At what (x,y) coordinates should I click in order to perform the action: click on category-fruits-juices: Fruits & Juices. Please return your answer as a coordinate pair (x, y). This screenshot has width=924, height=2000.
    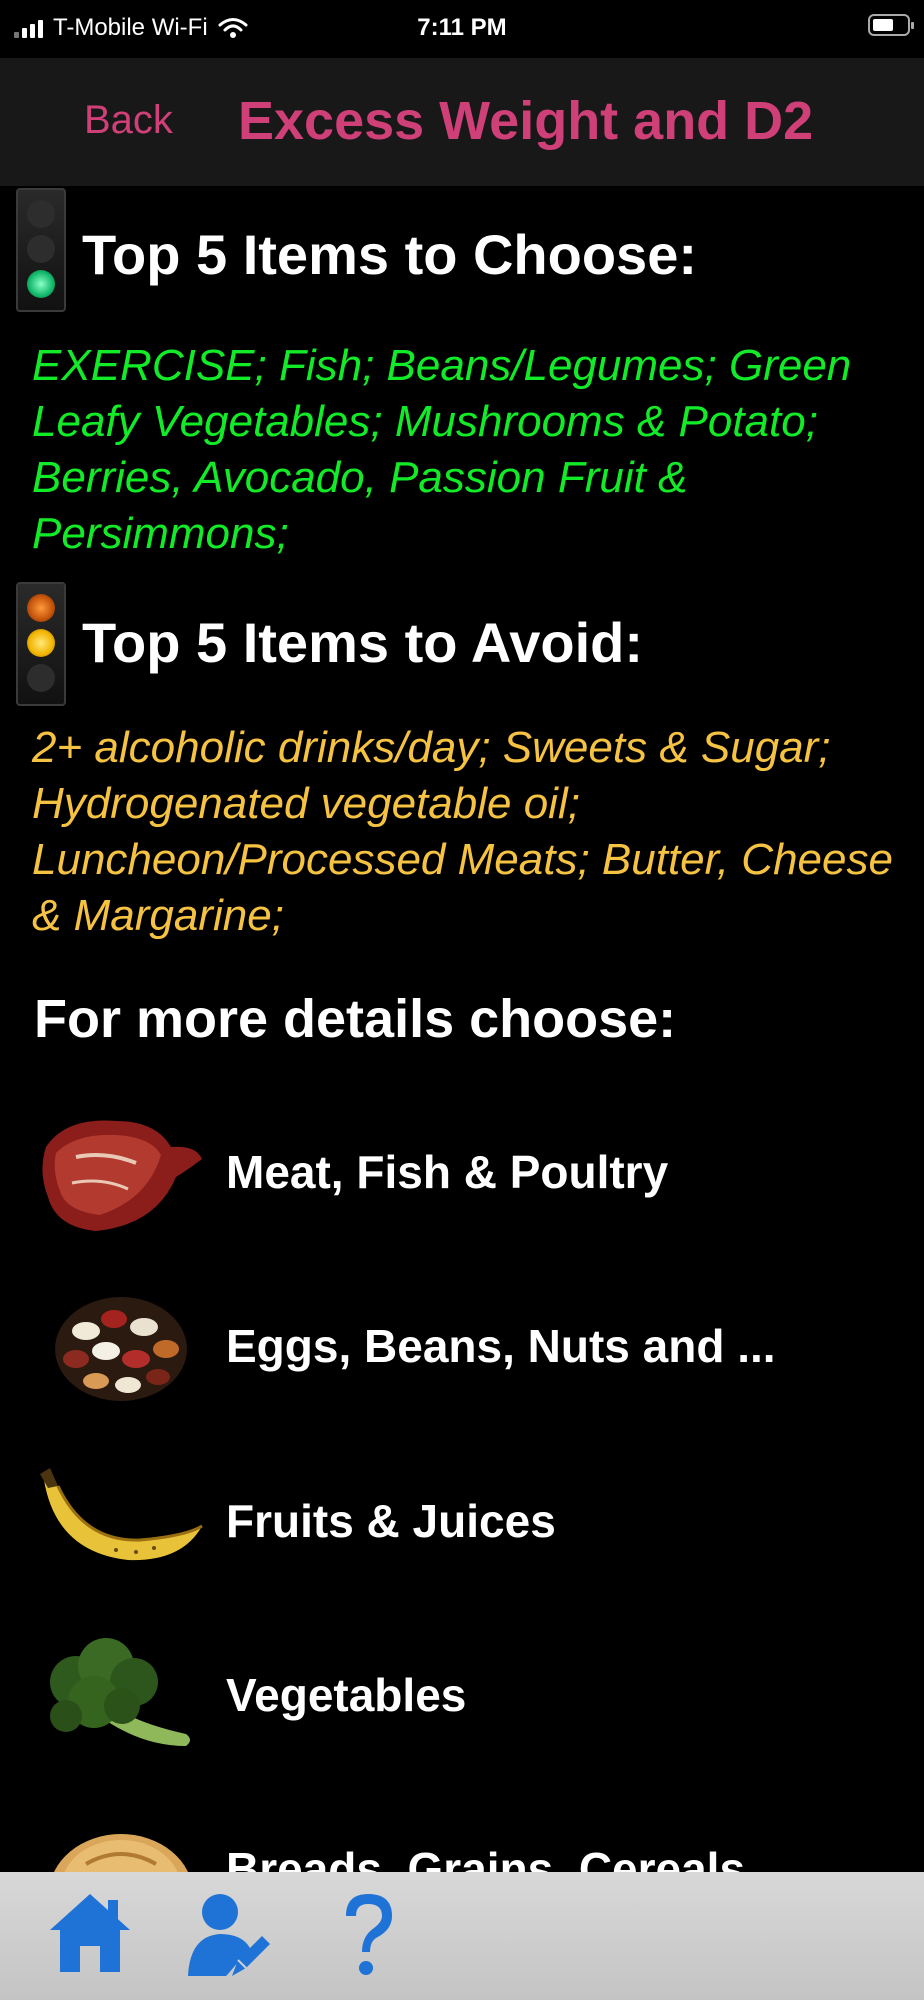
    Looking at the image, I should click on (462, 1521).